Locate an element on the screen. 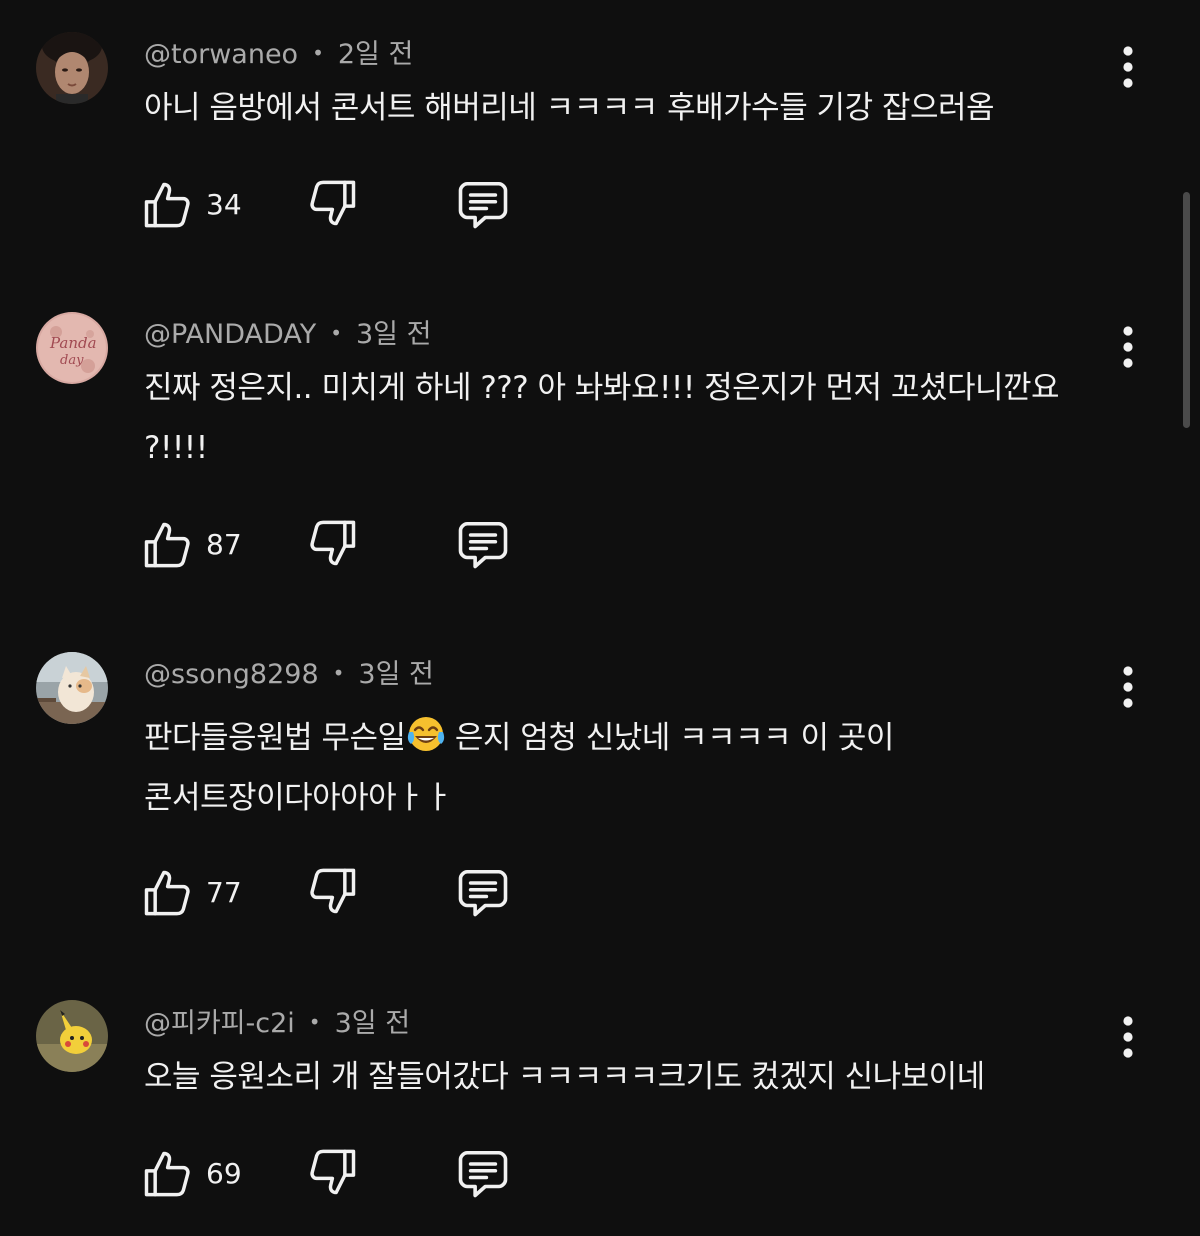  like-count: 87 is located at coordinates (224, 544).